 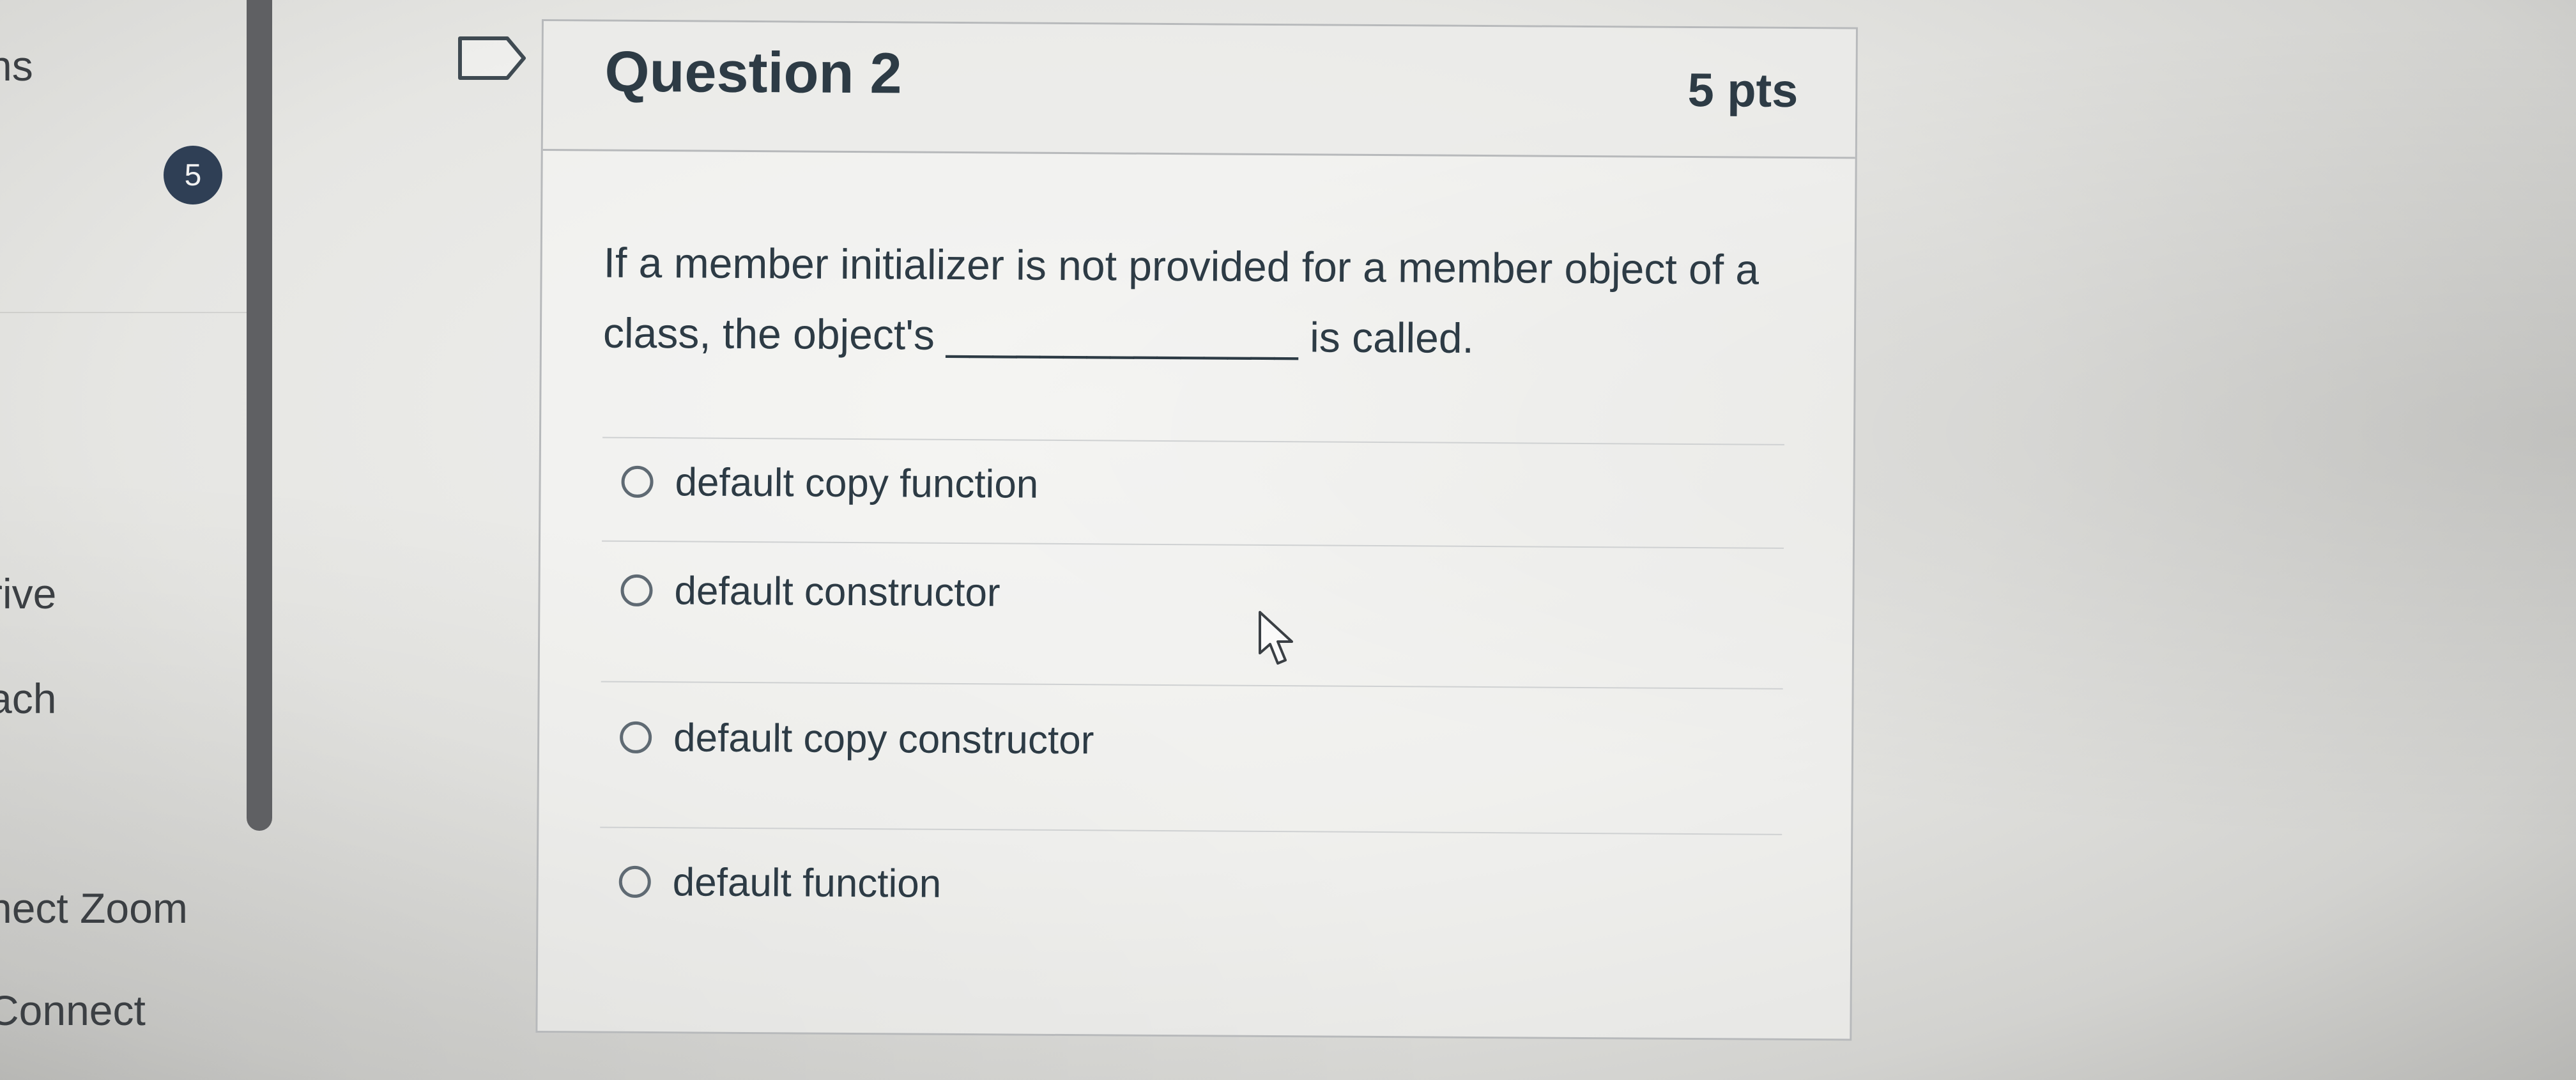 What do you see at coordinates (1276, 638) in the screenshot?
I see `mouse-pointer-icon` at bounding box center [1276, 638].